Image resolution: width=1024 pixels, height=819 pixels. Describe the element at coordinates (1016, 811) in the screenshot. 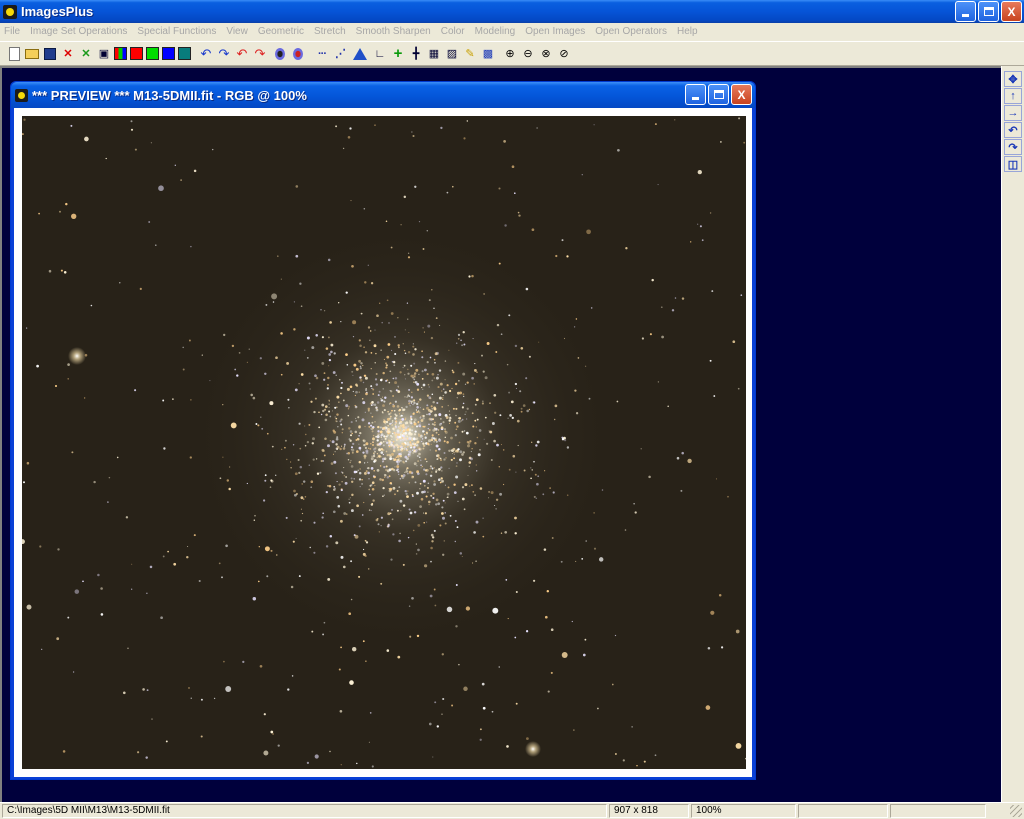

I see `resize-grip-icon` at that location.